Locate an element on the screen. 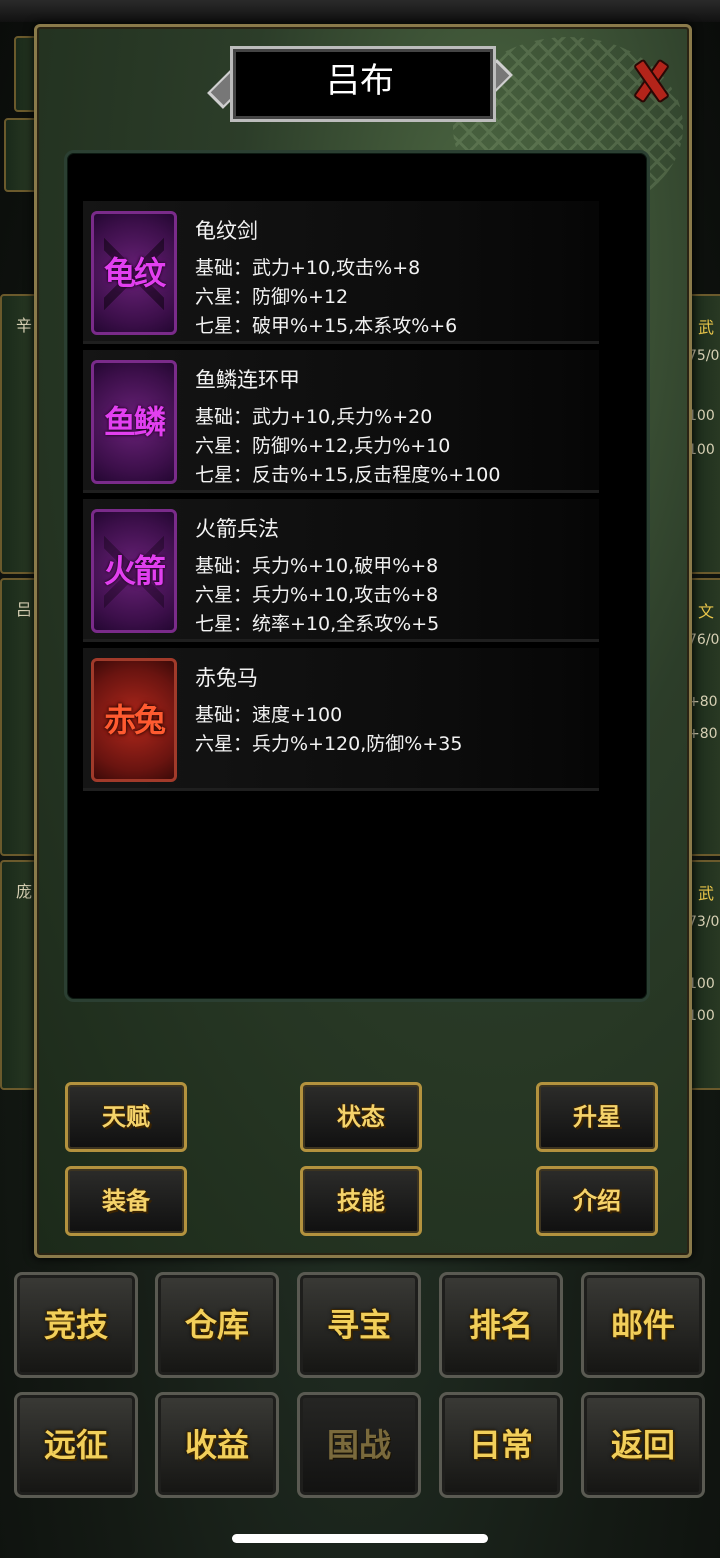 Image resolution: width=720 pixels, height=1558 pixels. star-up-button: 升星 is located at coordinates (597, 1117).